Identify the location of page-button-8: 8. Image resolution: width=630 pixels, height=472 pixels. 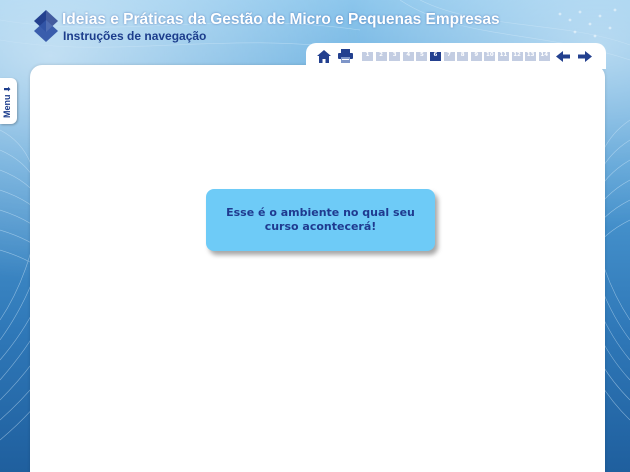
(463, 56).